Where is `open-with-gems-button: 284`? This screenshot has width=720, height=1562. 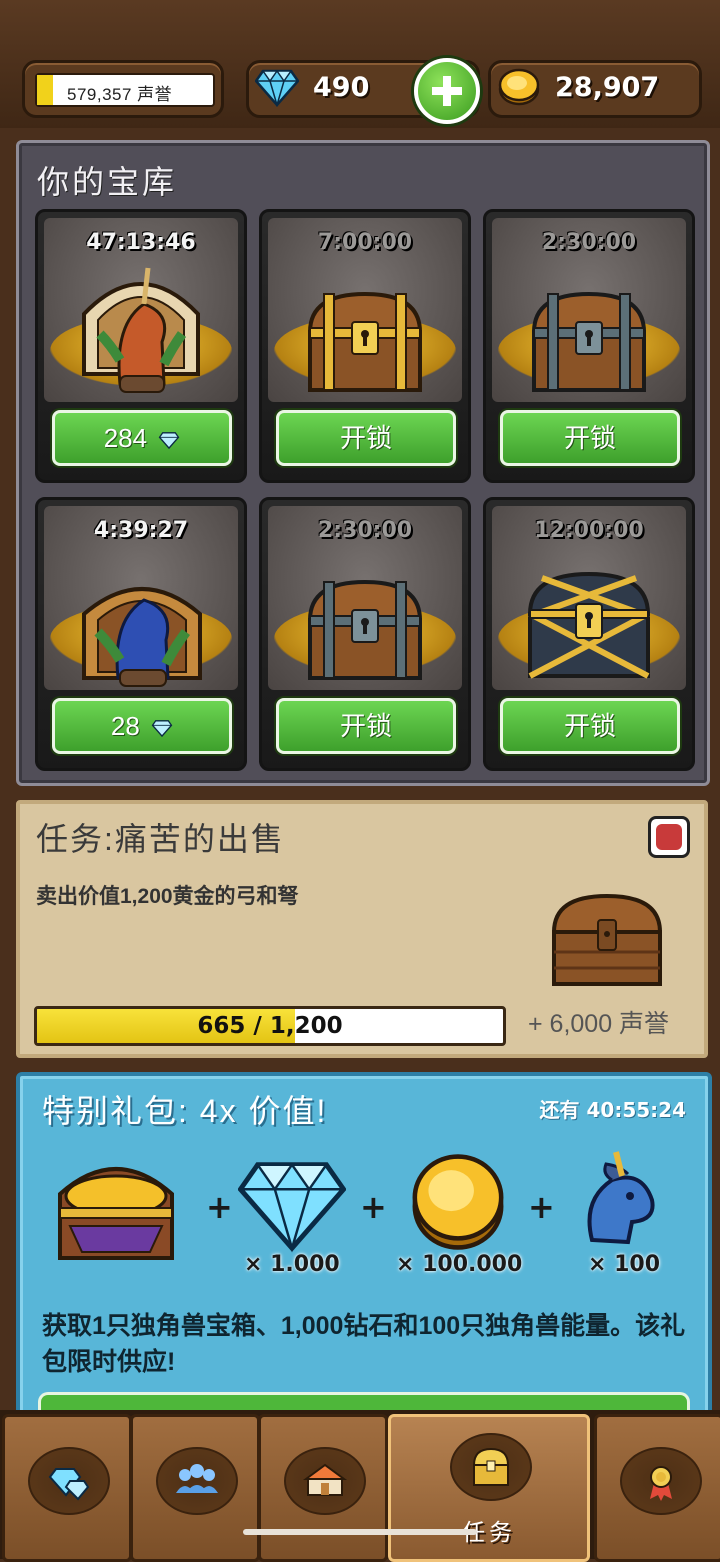 open-with-gems-button: 284 is located at coordinates (142, 438).